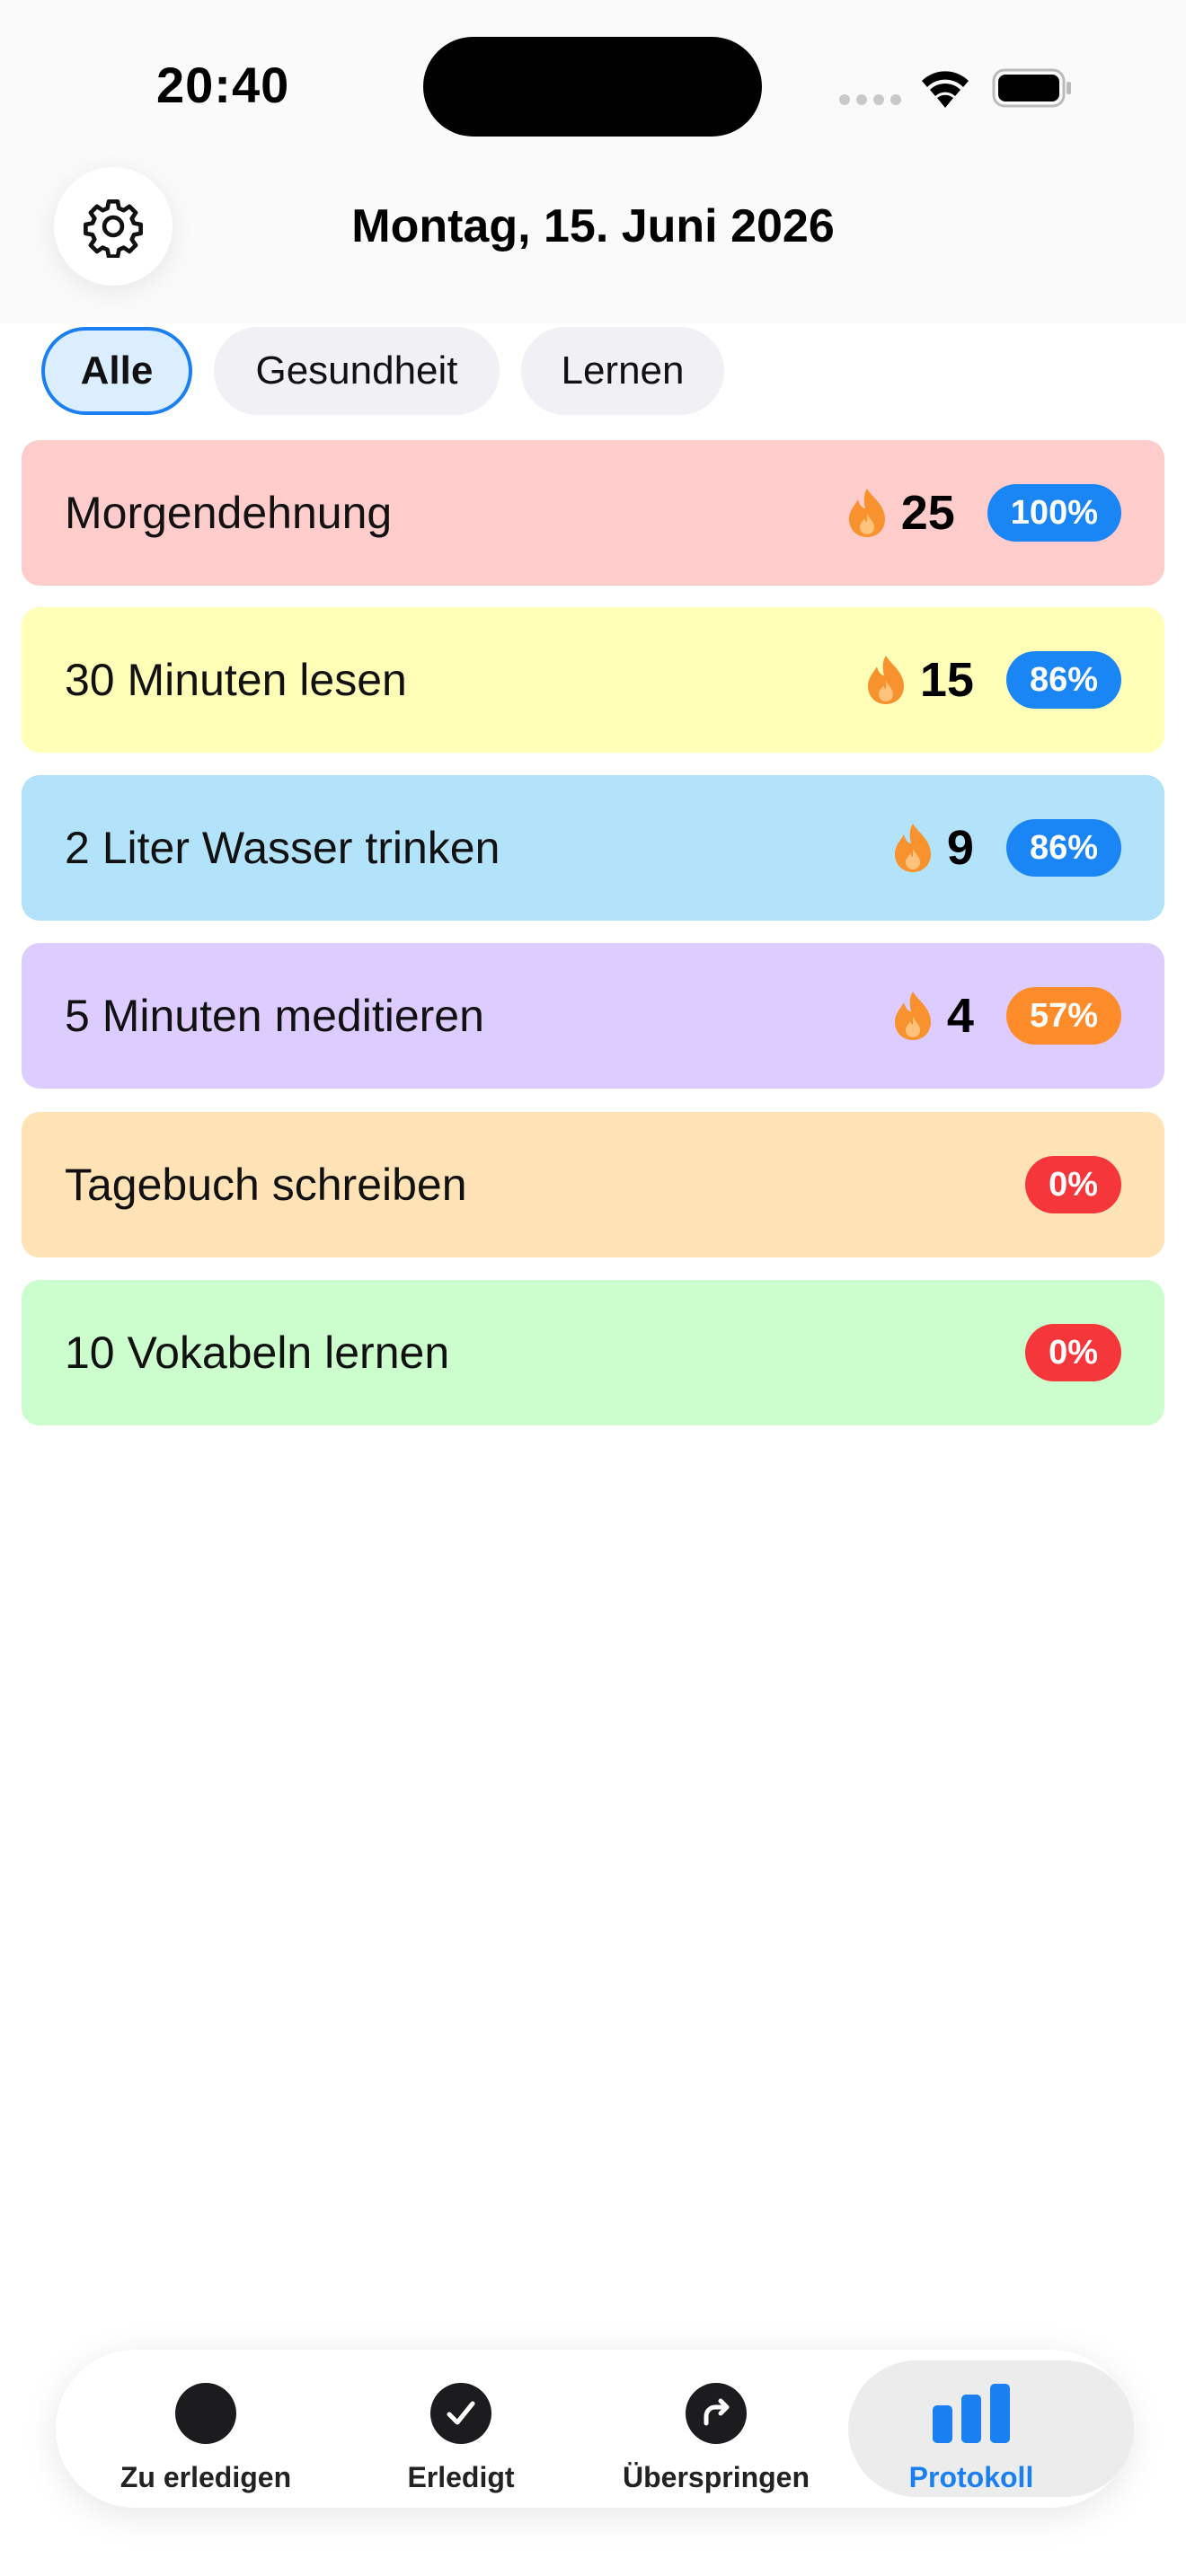 The width and height of the screenshot is (1186, 2576). What do you see at coordinates (229, 513) in the screenshot?
I see `habit-name: Morgendehnung` at bounding box center [229, 513].